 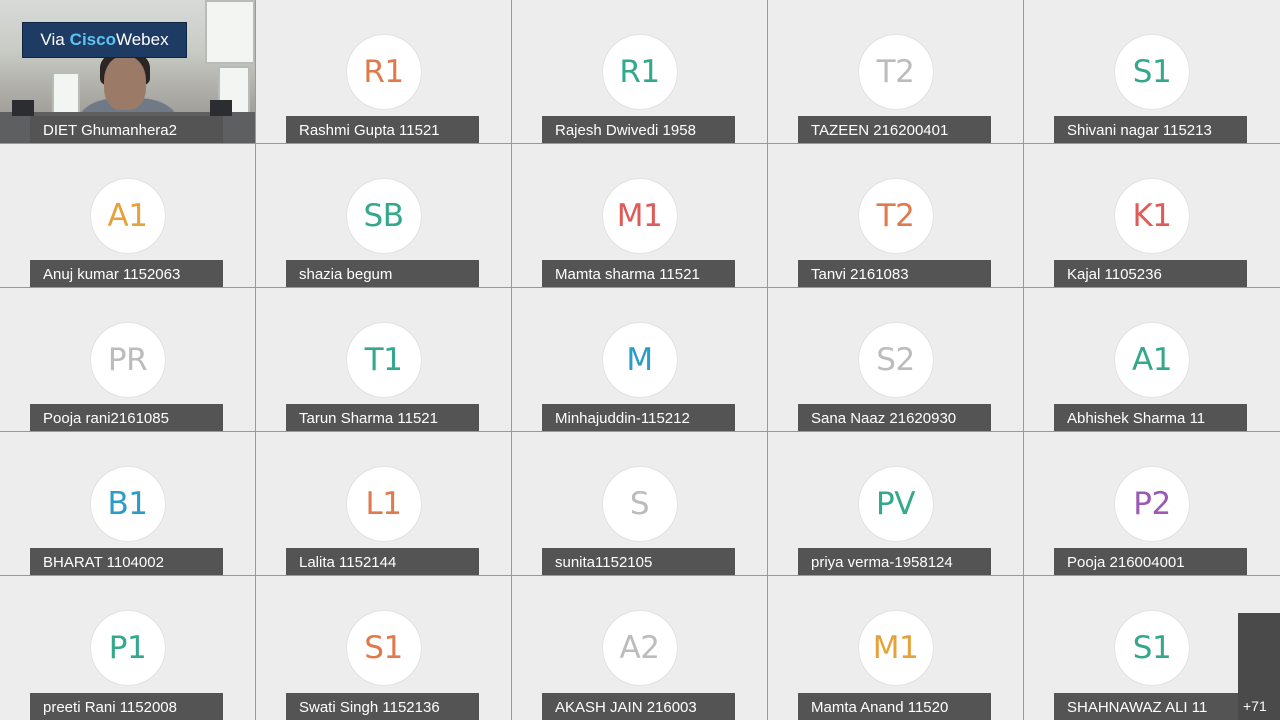 I want to click on participant-tile: T2 Tanvi 2161083, so click(x=895, y=215).